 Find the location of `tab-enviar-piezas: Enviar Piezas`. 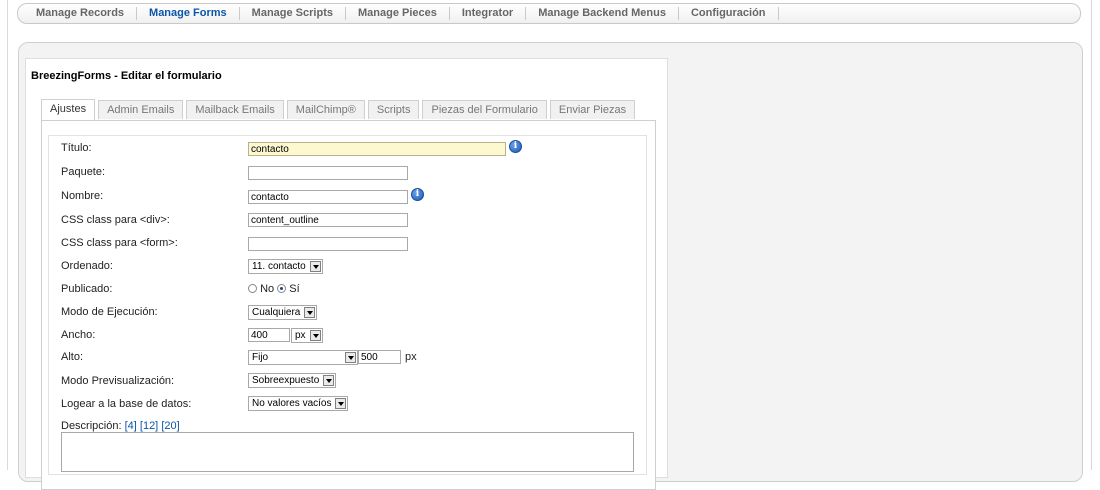

tab-enviar-piezas: Enviar Piezas is located at coordinates (592, 109).